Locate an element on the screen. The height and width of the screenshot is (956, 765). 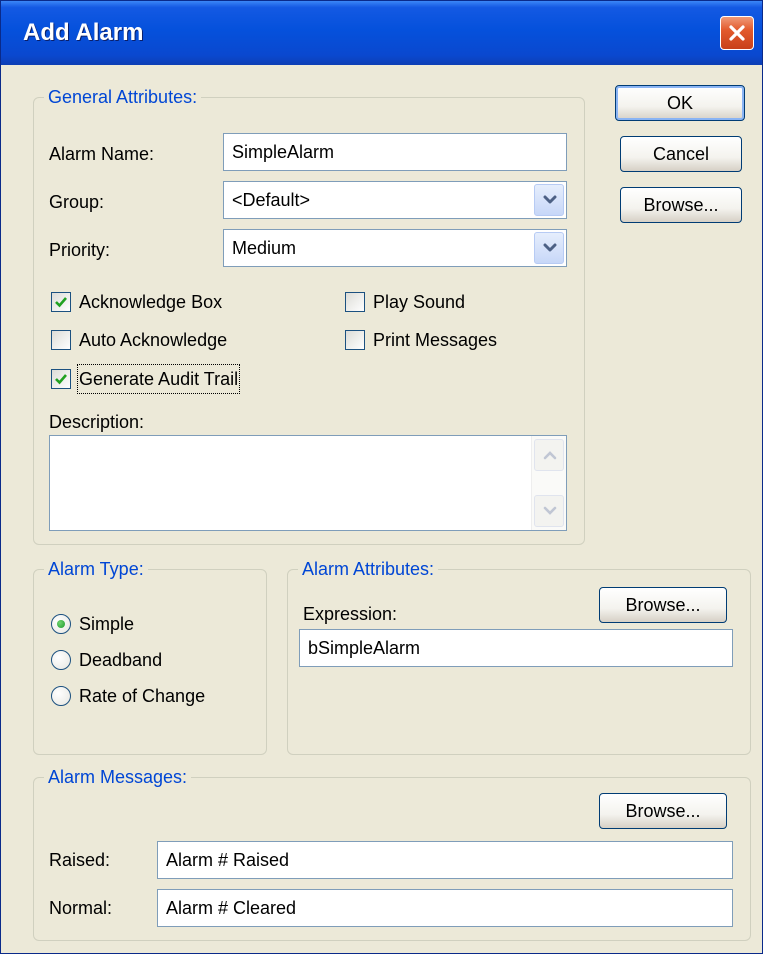
radio-label: Rate of Change is located at coordinates (142, 696).